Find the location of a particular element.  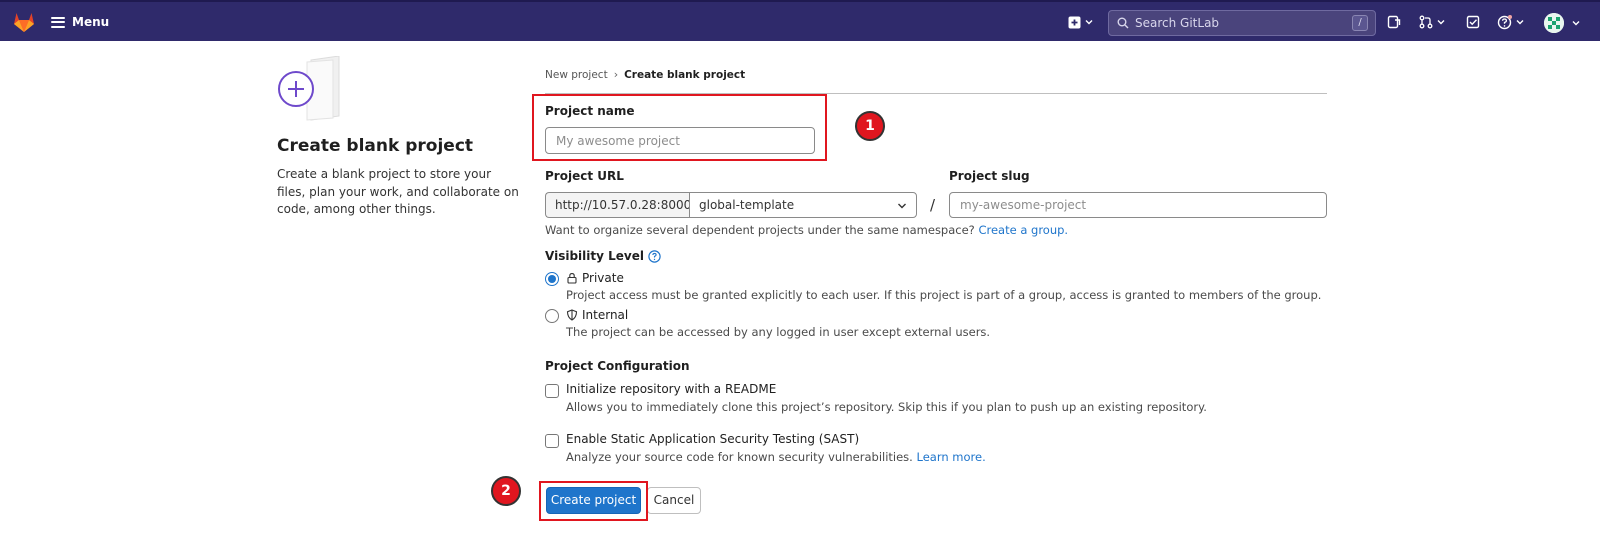

project-slug-input is located at coordinates (1138, 205).